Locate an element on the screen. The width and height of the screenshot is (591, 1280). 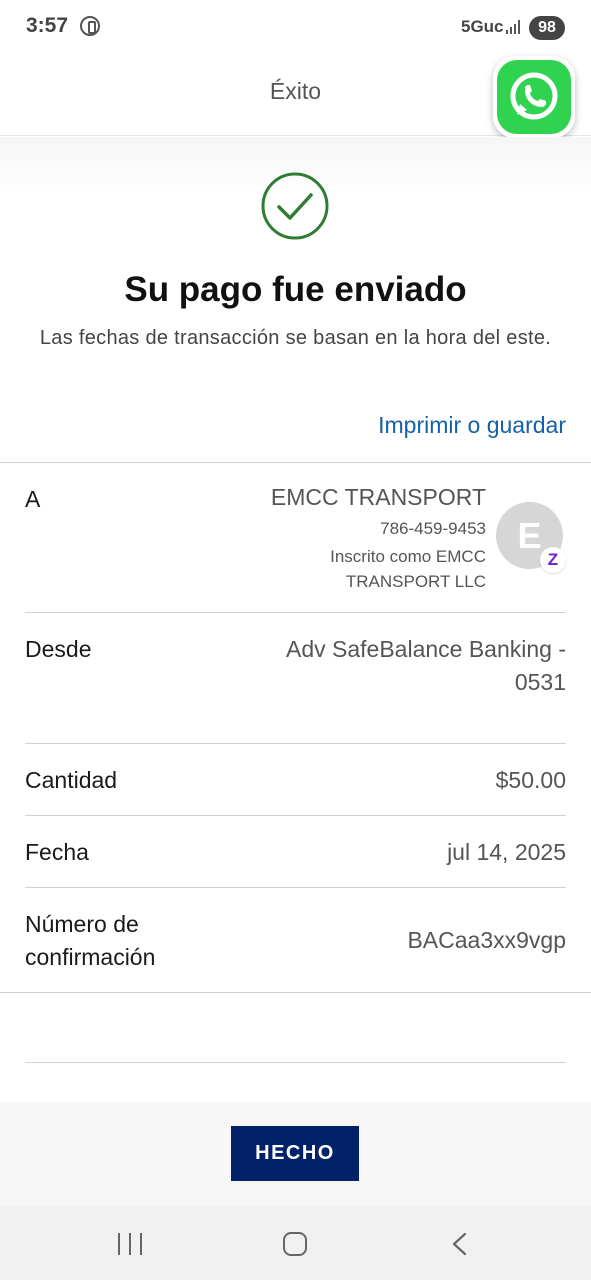
confirmation-value: BACaa3xx9vgp is located at coordinates (486, 940).